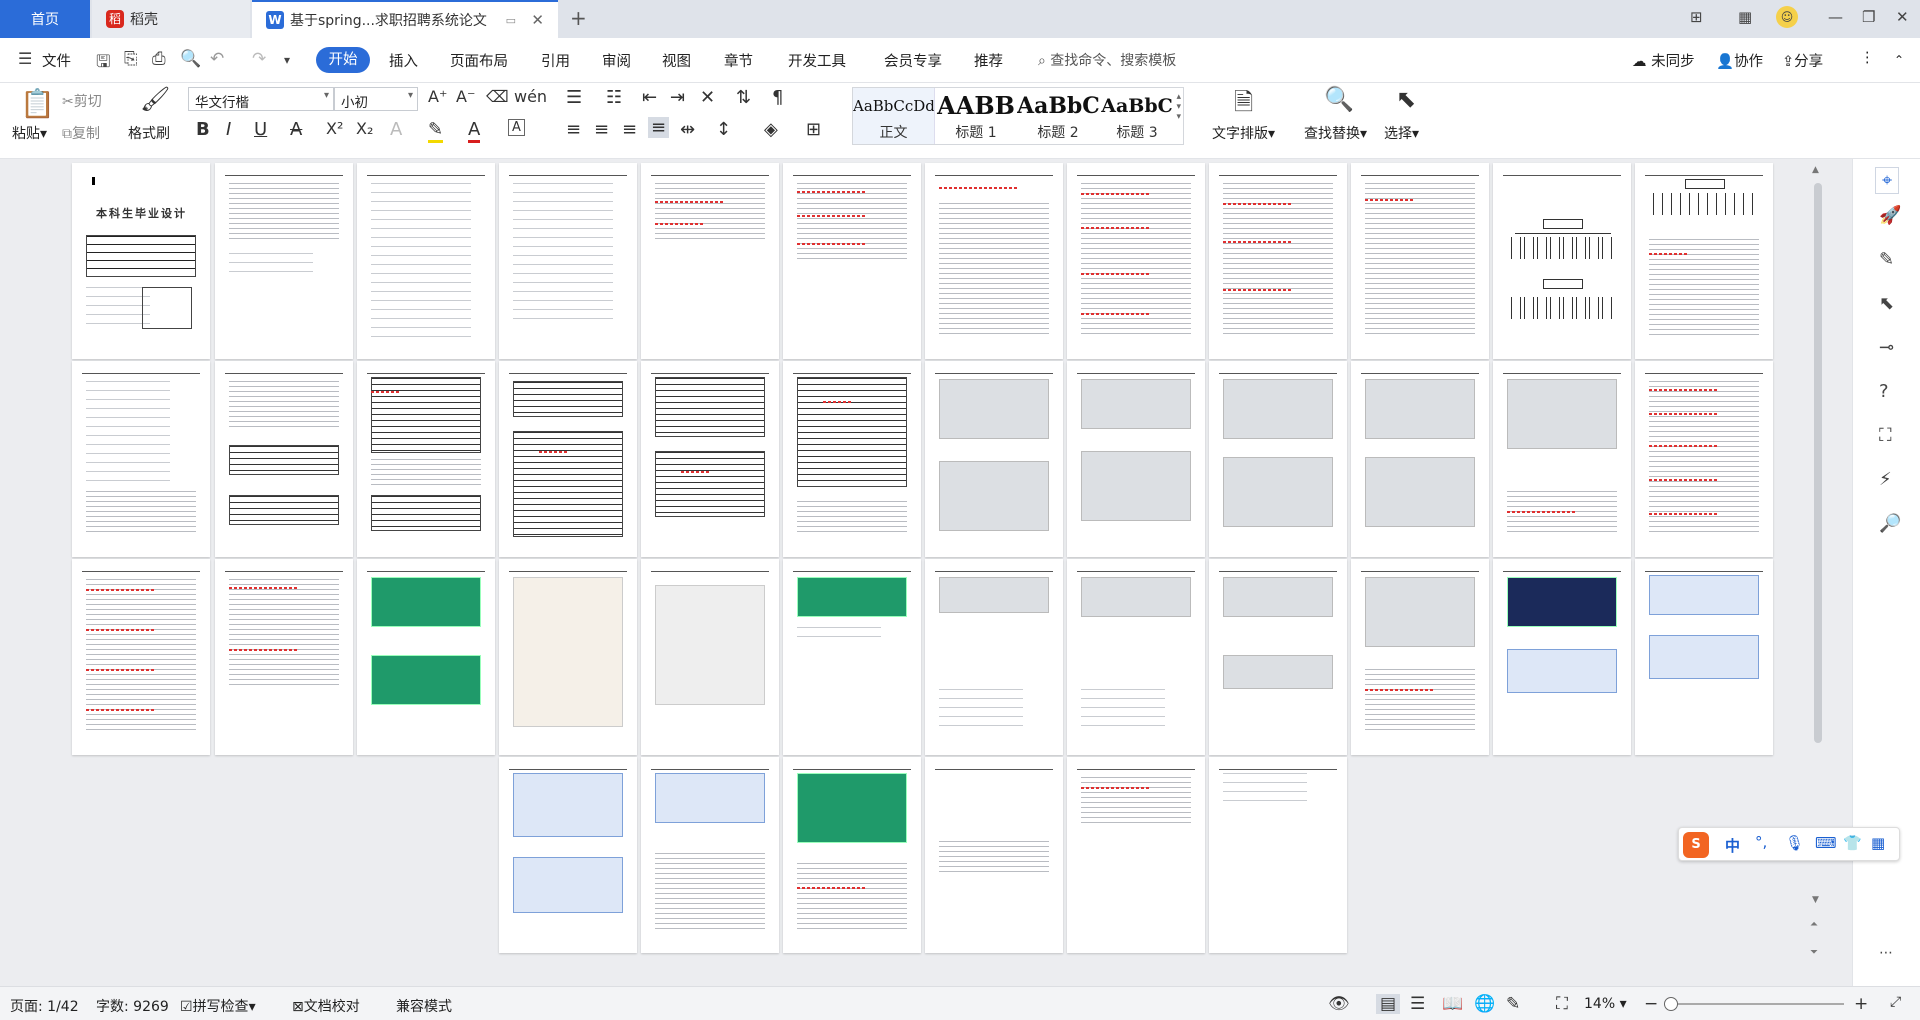 This screenshot has height=1020, width=1920. I want to click on page-thumbnail: 本科生毕业设计, so click(141, 261).